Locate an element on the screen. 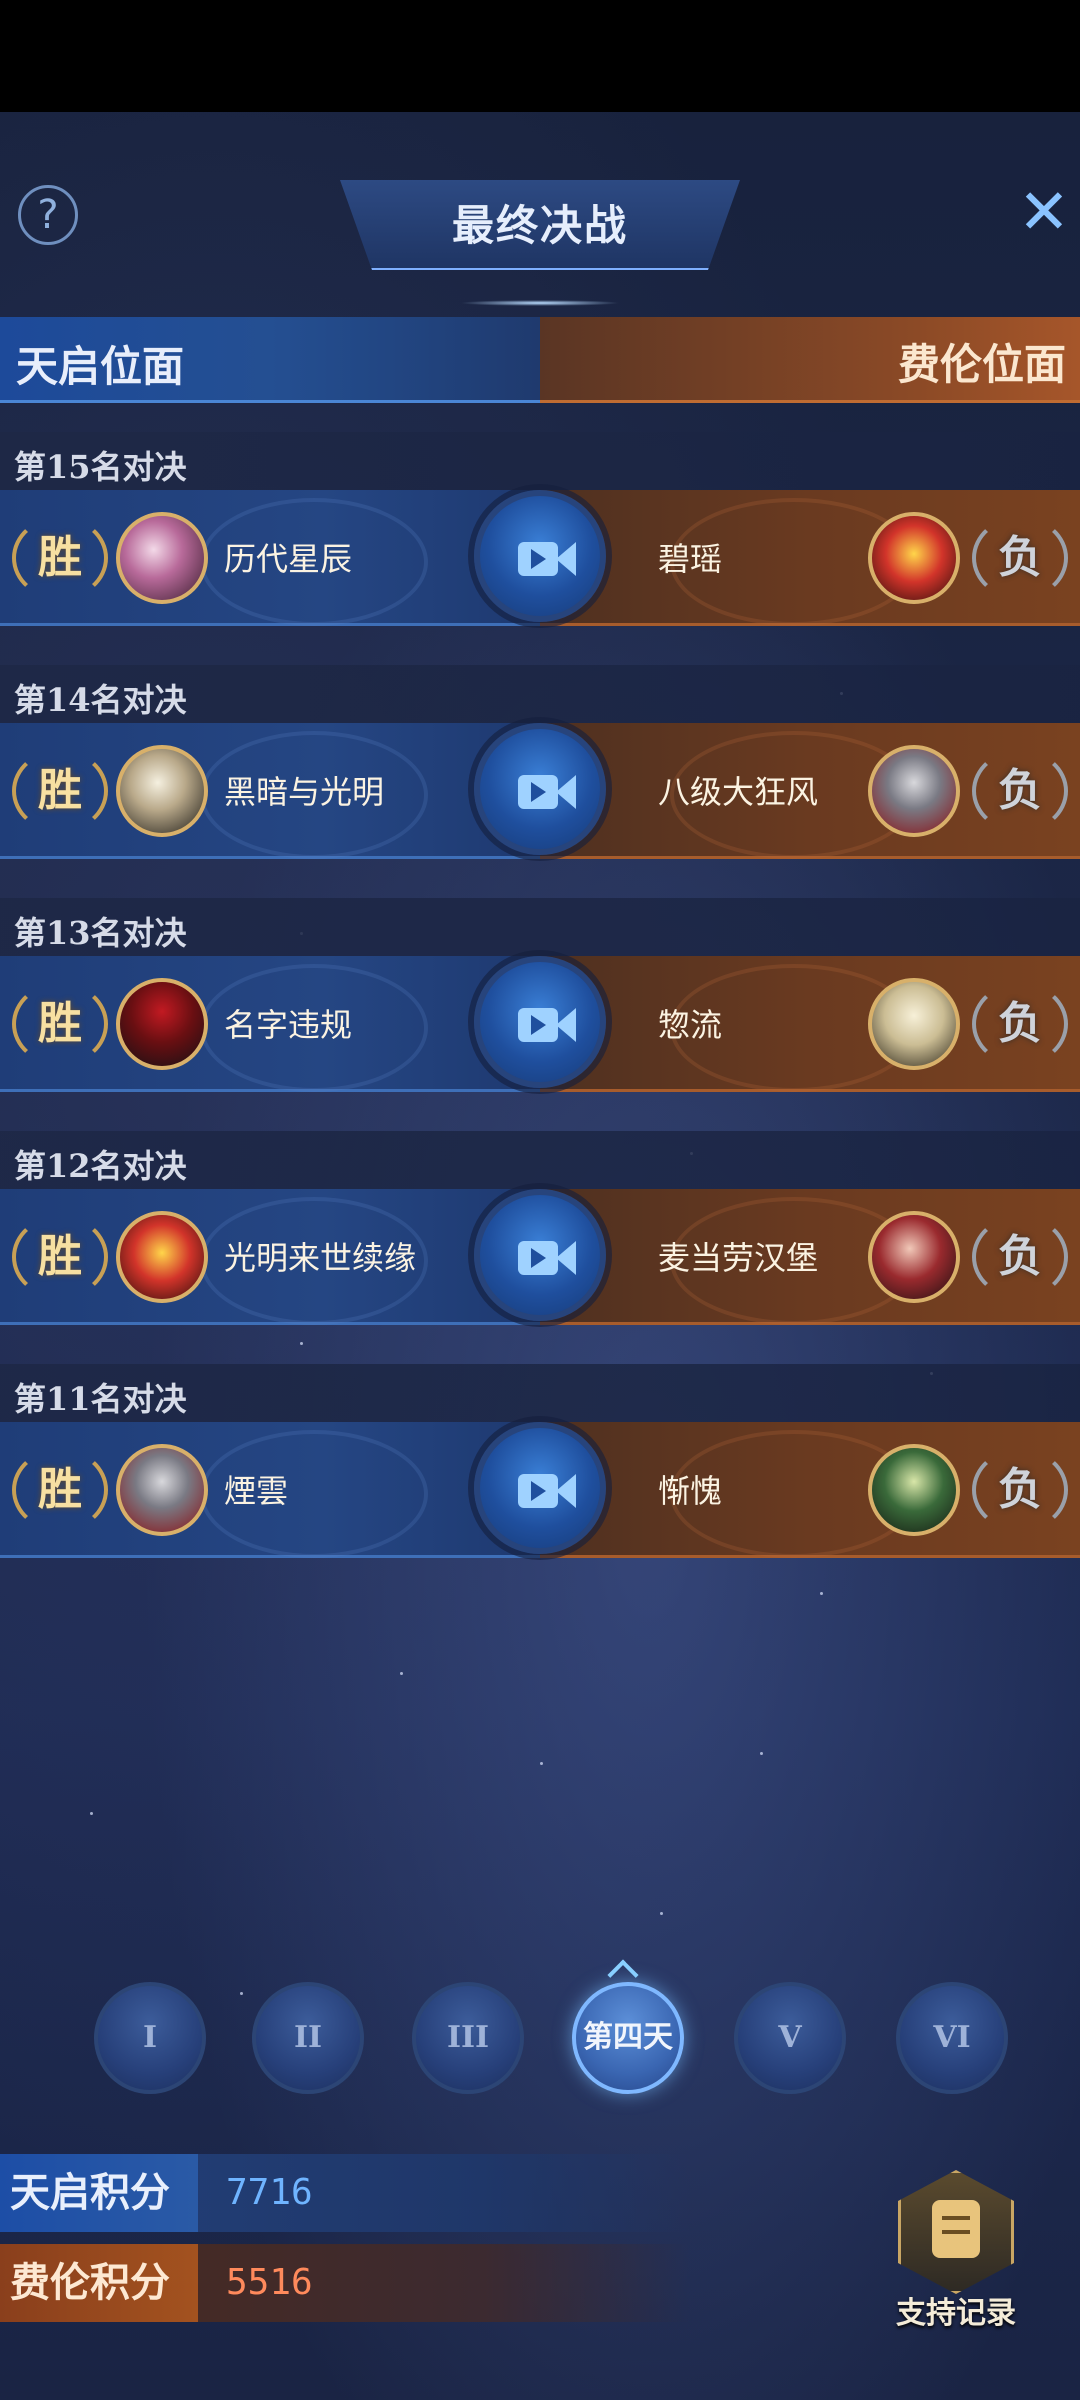 The image size is (1080, 2400). match-label-bar: 第11名对决 is located at coordinates (540, 1393).